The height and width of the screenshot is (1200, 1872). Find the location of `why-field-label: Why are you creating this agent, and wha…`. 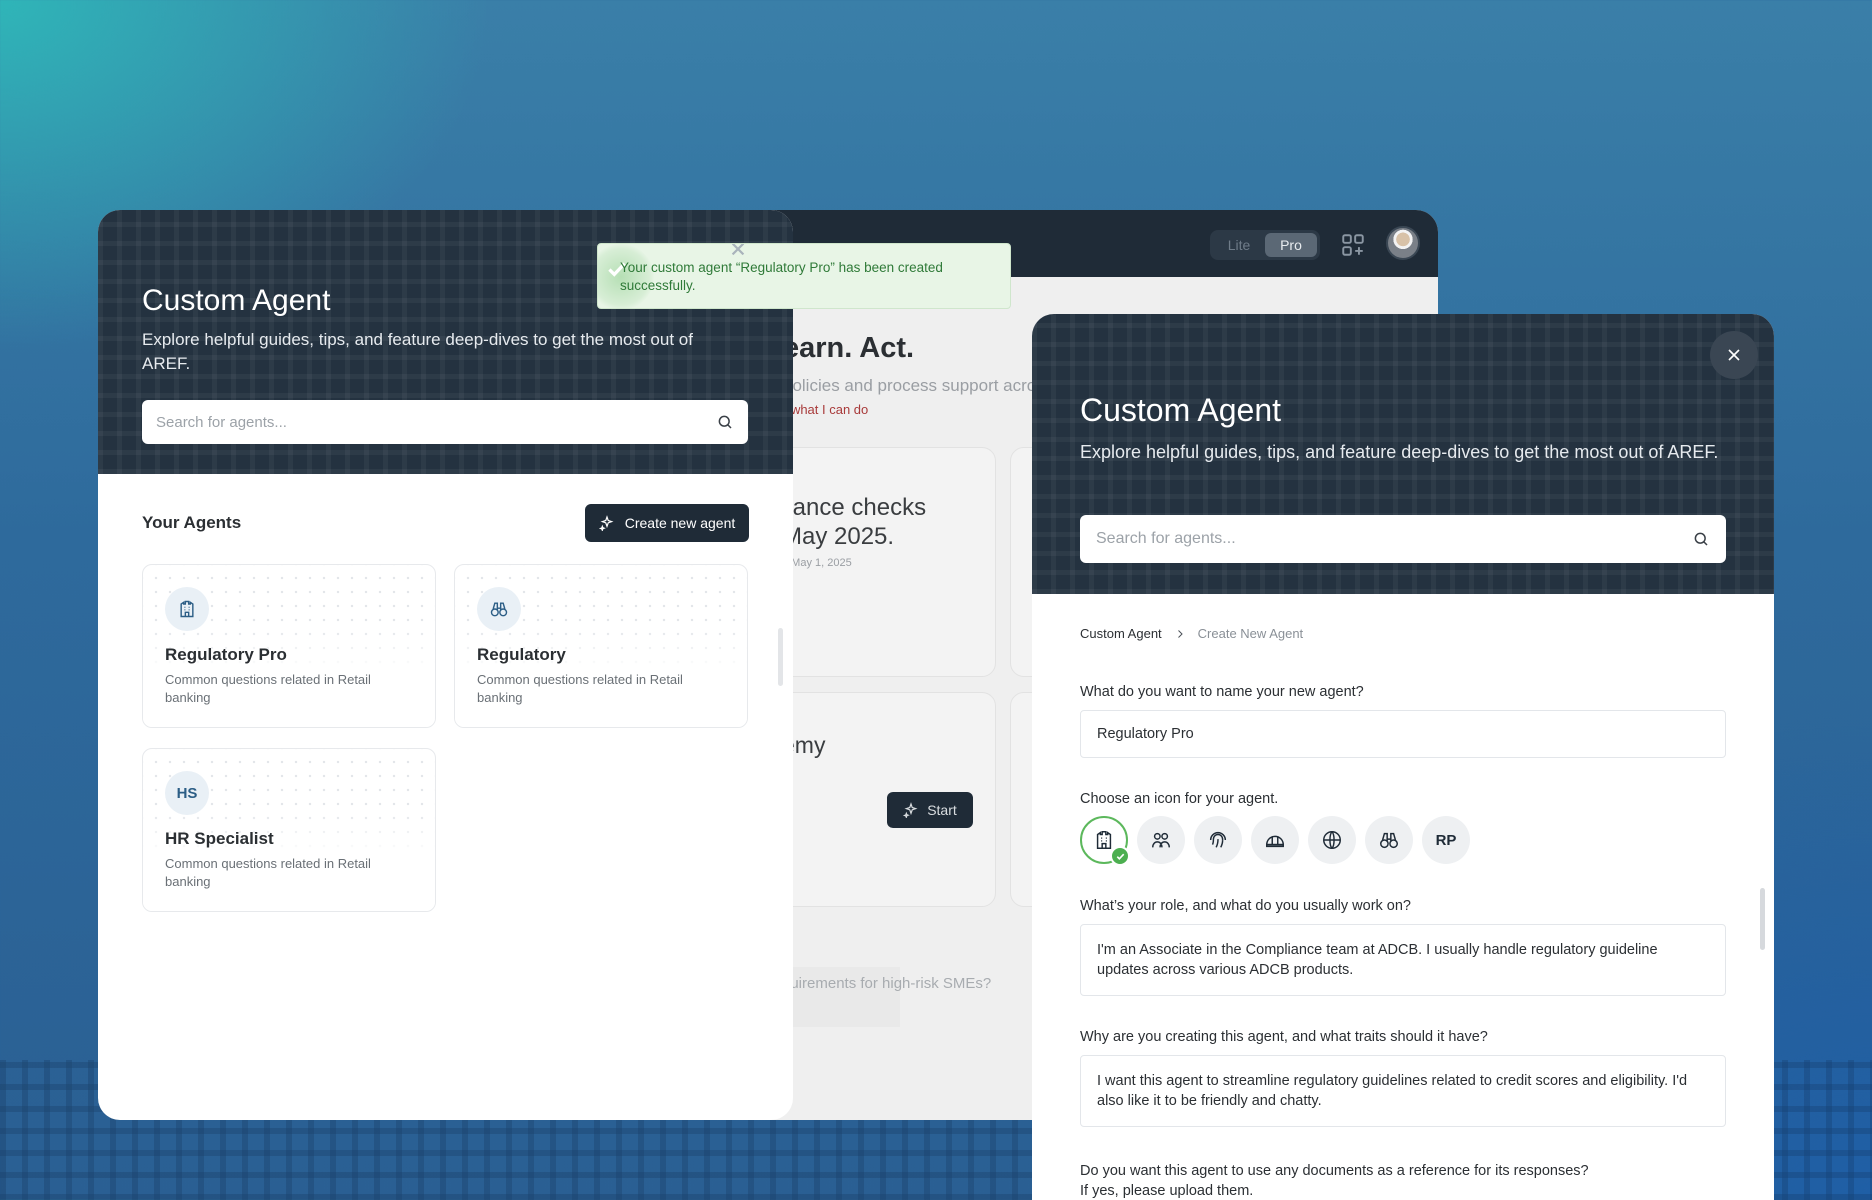

why-field-label: Why are you creating this agent, and wha… is located at coordinates (1284, 1037).